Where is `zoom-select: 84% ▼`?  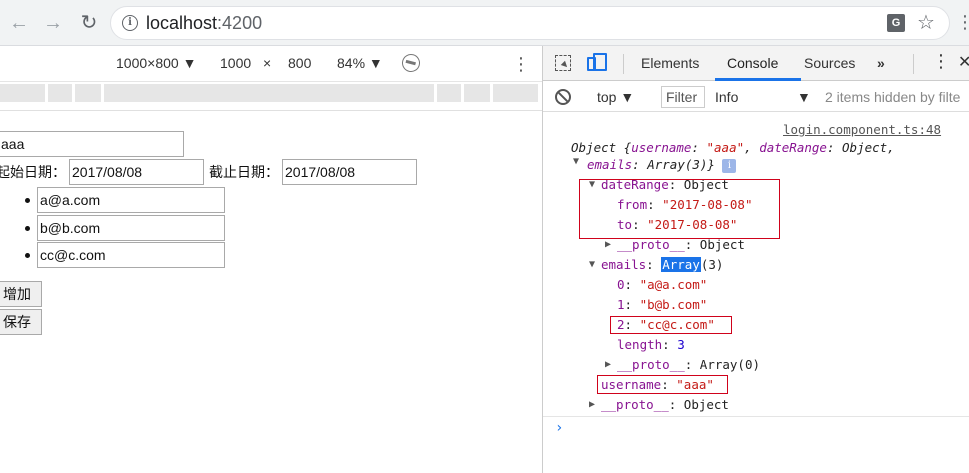
zoom-select: 84% ▼ is located at coordinates (360, 63).